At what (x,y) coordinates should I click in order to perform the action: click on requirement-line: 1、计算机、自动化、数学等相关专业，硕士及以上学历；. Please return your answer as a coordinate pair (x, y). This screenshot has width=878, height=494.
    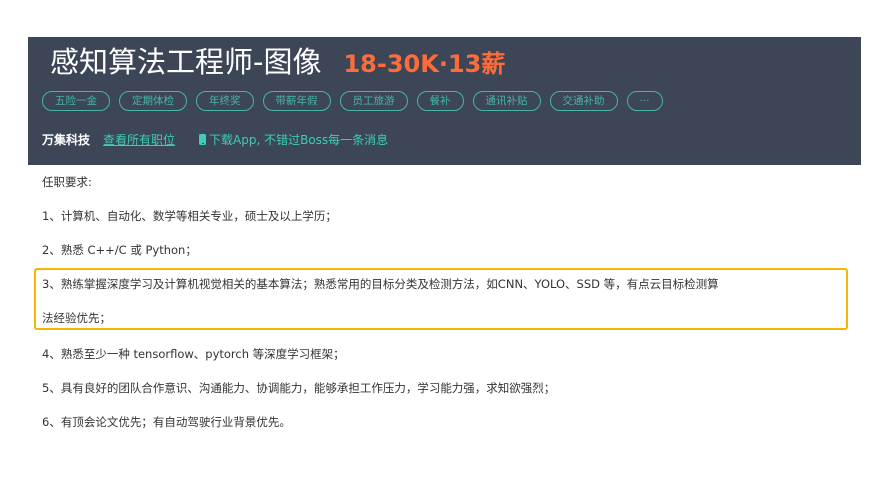
    Looking at the image, I should click on (189, 216).